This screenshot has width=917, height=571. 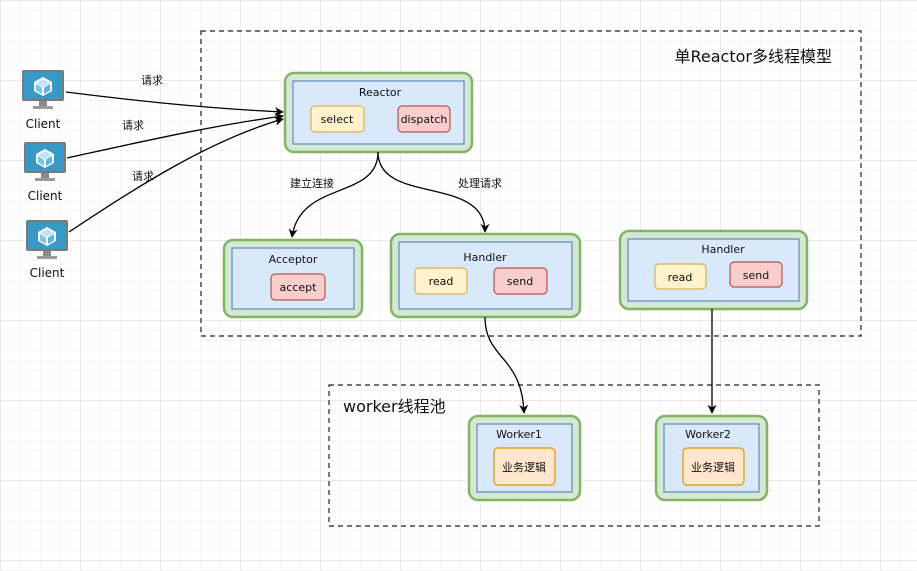 What do you see at coordinates (394, 406) in the screenshot?
I see `worker-pool-title: worker线程池` at bounding box center [394, 406].